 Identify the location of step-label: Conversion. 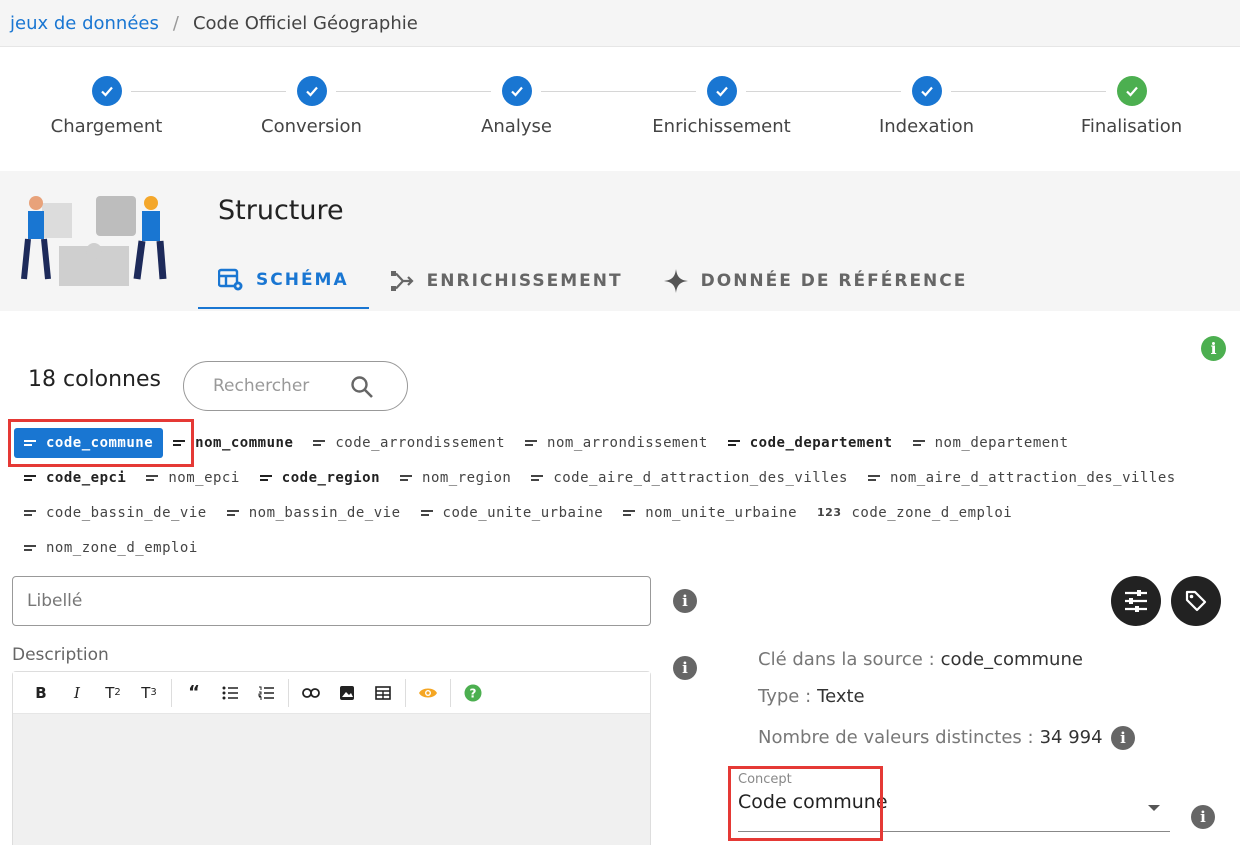
(311, 126).